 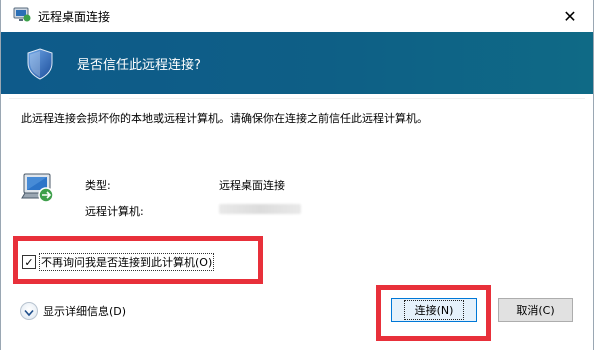 I want to click on remote-computer-value-redacted, so click(x=260, y=209).